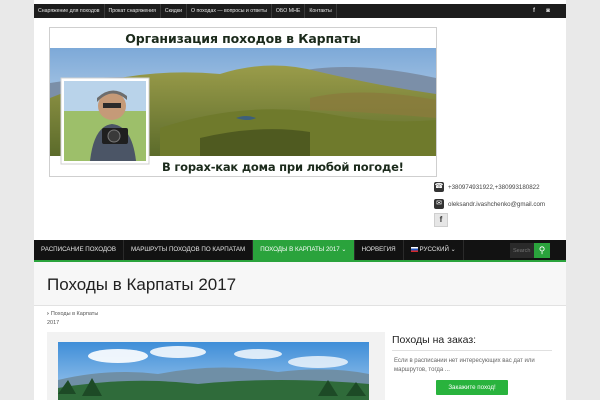  I want to click on banner-title: Организация походов в Карпаты, so click(243, 38).